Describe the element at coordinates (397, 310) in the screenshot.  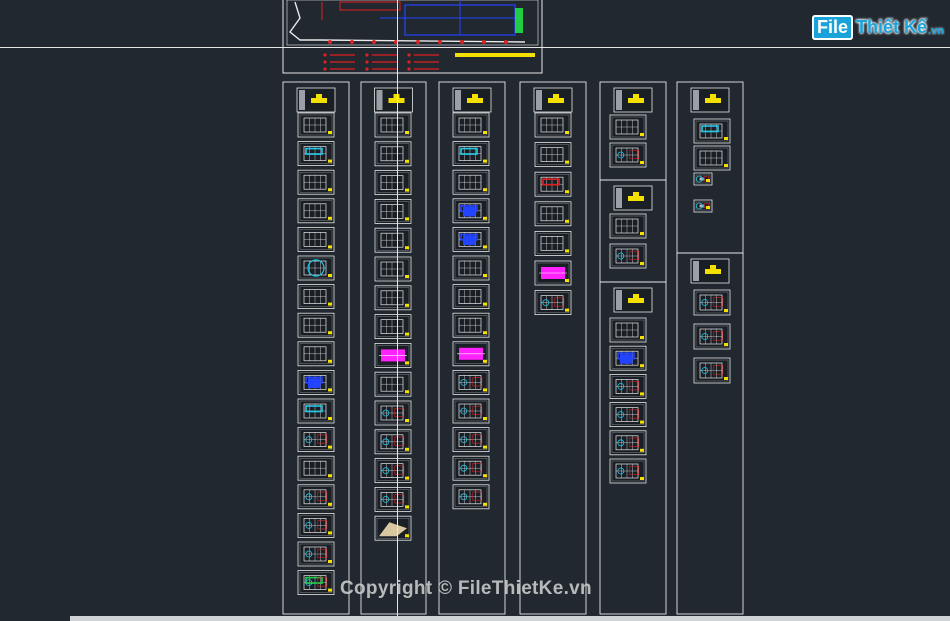
I see `crosshair-vertical` at that location.